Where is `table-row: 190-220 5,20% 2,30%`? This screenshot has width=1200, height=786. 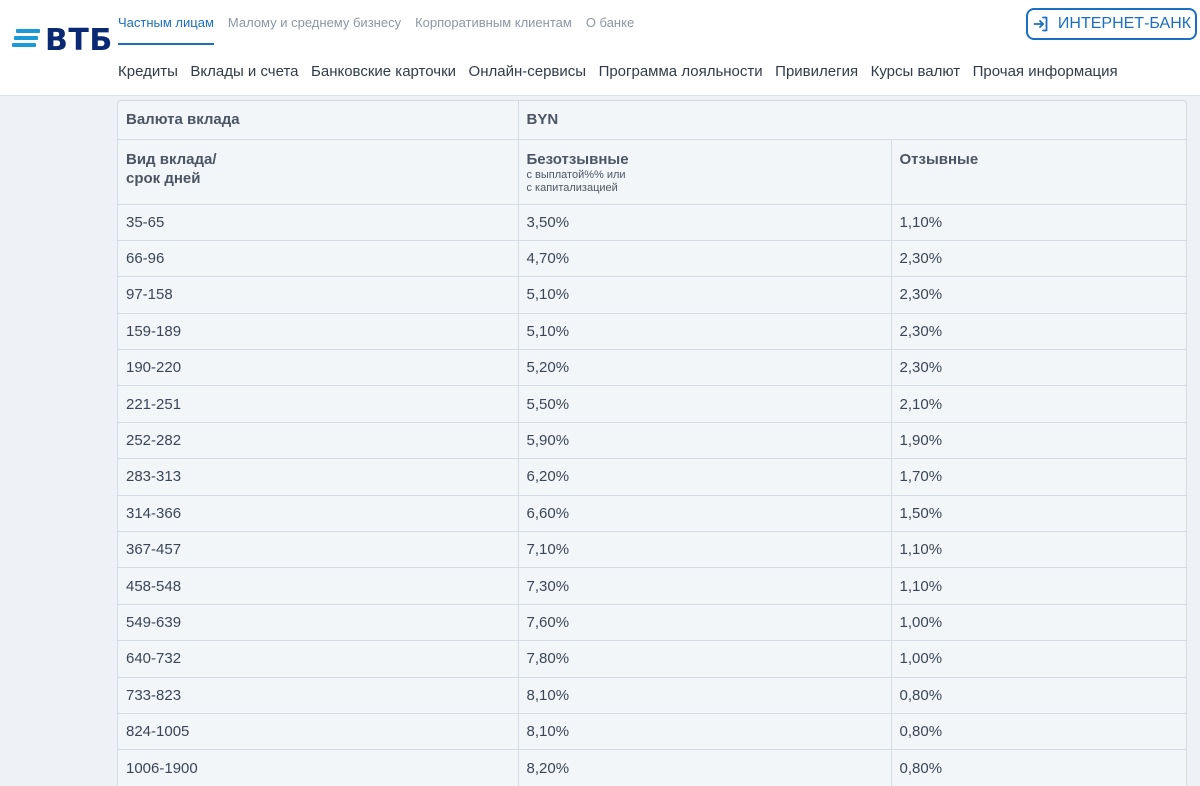
table-row: 190-220 5,20% 2,30% is located at coordinates (652, 368).